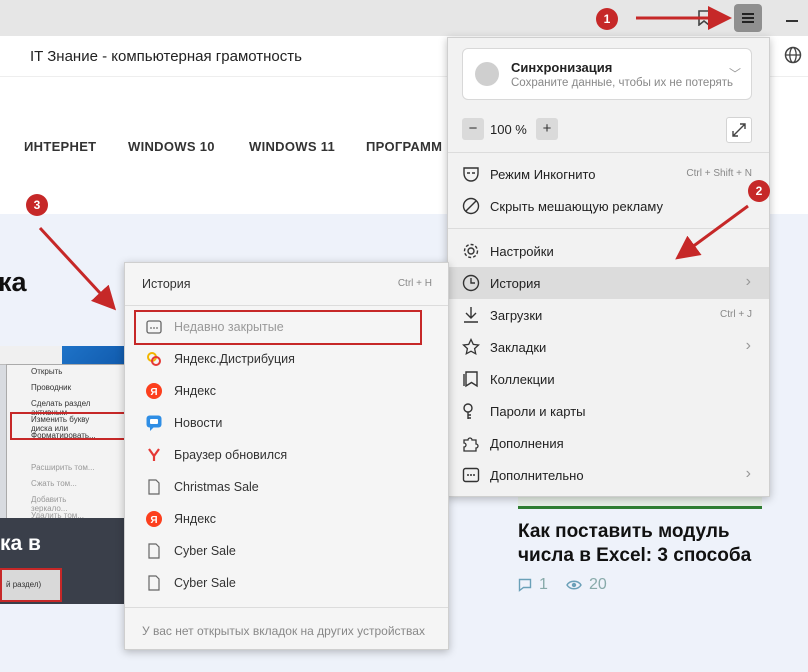 The image size is (808, 672). Describe the element at coordinates (37, 205) in the screenshot. I see `annotation-badge-3: 3` at that location.